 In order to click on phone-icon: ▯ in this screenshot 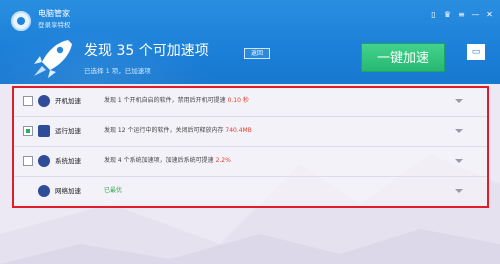, I will do `click(433, 14)`.